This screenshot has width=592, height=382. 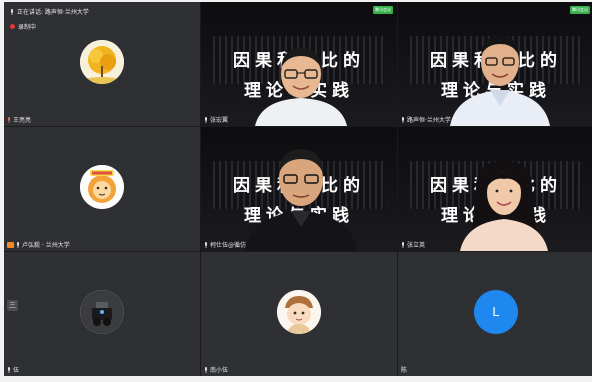 I want to click on avatar-cartoon-boy, so click(x=299, y=312).